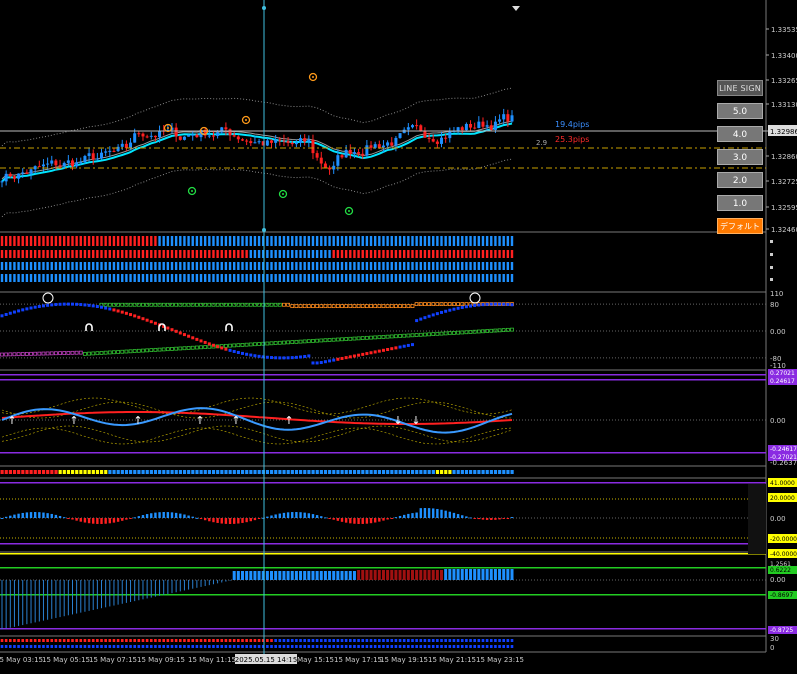  Describe the element at coordinates (740, 180) in the screenshot. I see `line-sign-2-button: 2.0` at that location.